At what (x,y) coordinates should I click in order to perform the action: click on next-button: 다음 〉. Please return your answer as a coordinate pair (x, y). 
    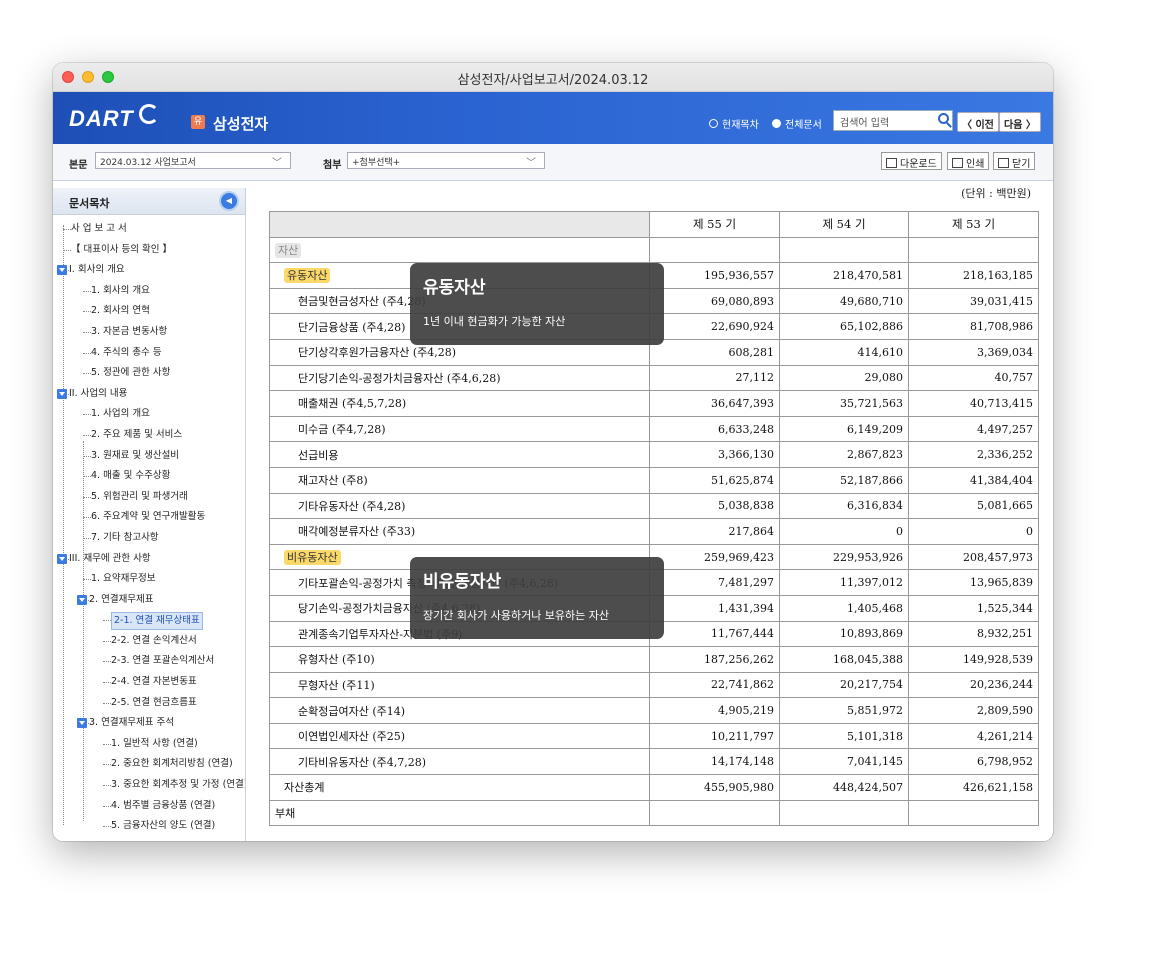
    Looking at the image, I should click on (1020, 122).